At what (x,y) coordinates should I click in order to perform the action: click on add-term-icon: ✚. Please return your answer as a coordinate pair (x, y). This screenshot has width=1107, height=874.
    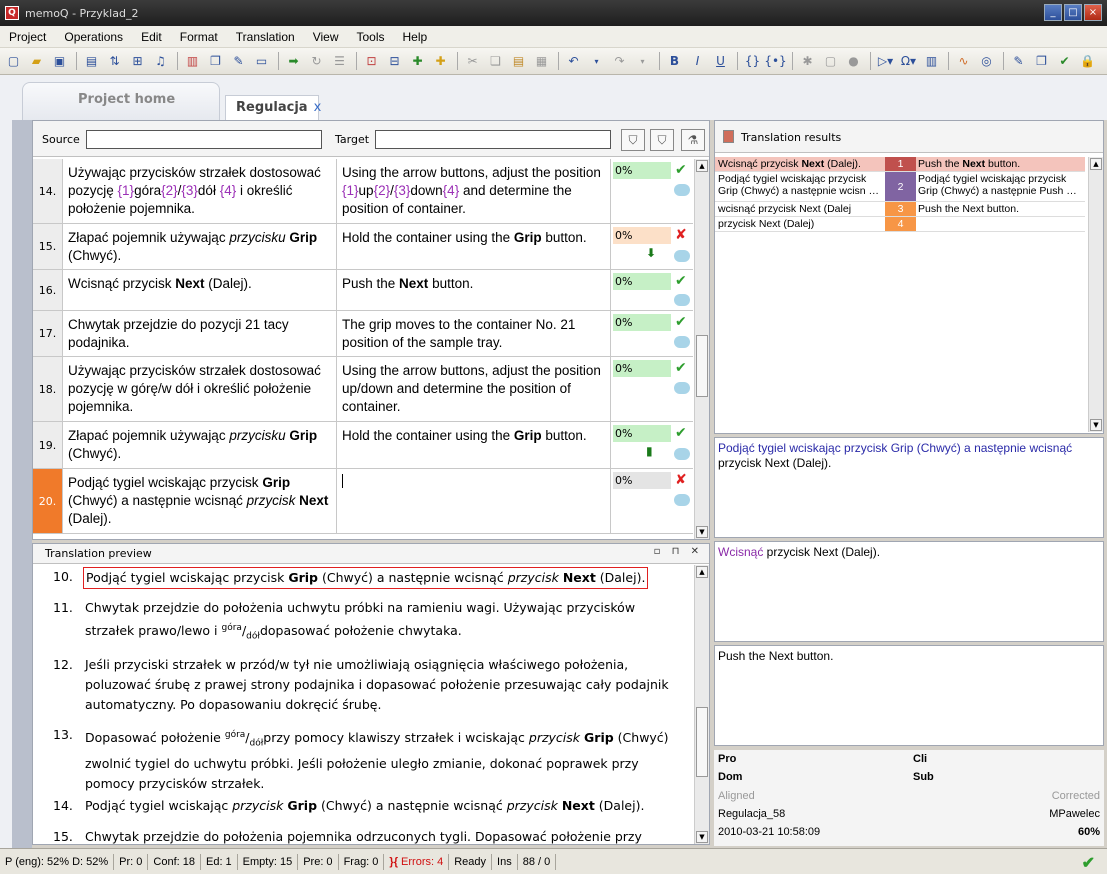
    Looking at the image, I should click on (417, 61).